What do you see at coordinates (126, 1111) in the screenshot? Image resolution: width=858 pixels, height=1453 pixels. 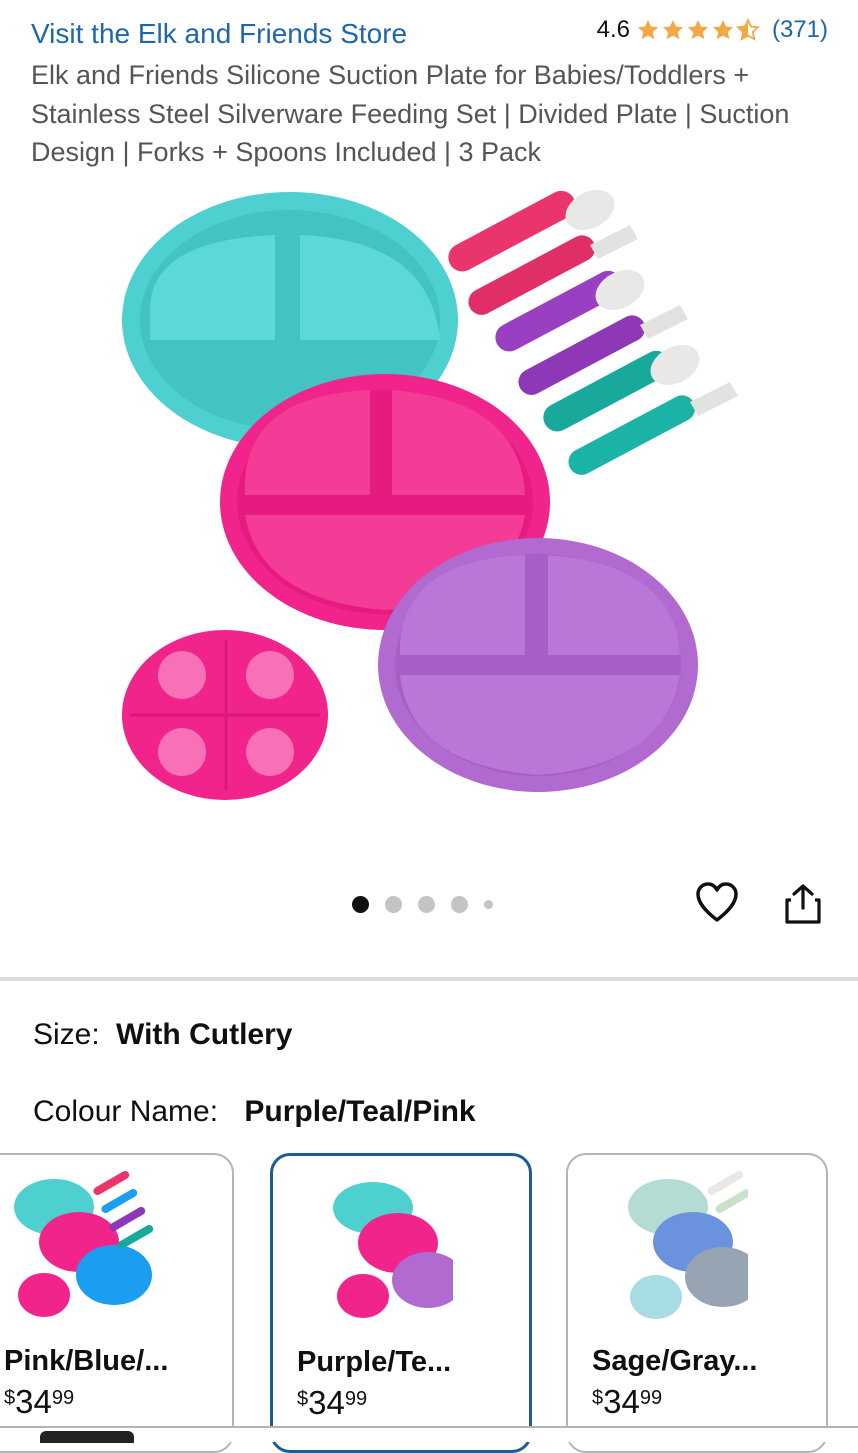 I see `colour-label: Colour Name:` at bounding box center [126, 1111].